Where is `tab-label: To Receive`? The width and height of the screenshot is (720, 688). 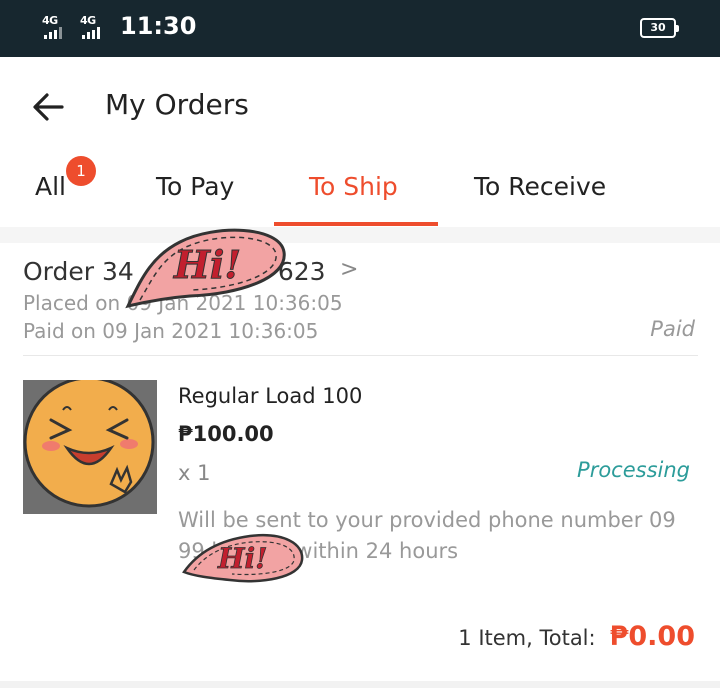 tab-label: To Receive is located at coordinates (540, 186).